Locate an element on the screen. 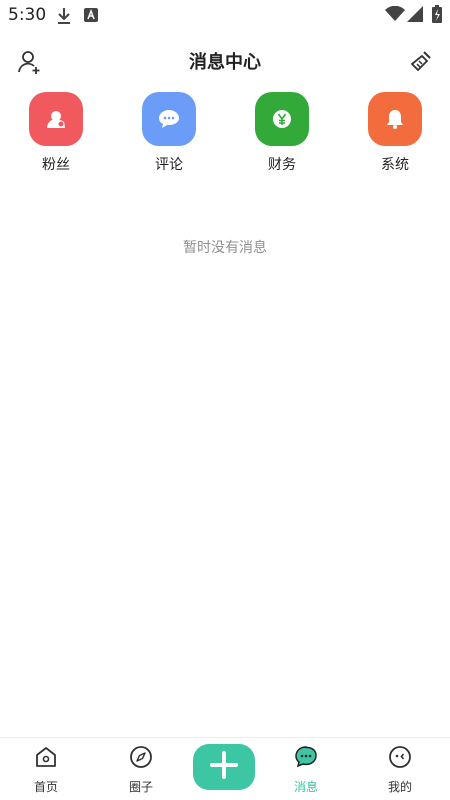  nav-label: 我的 is located at coordinates (399, 787).